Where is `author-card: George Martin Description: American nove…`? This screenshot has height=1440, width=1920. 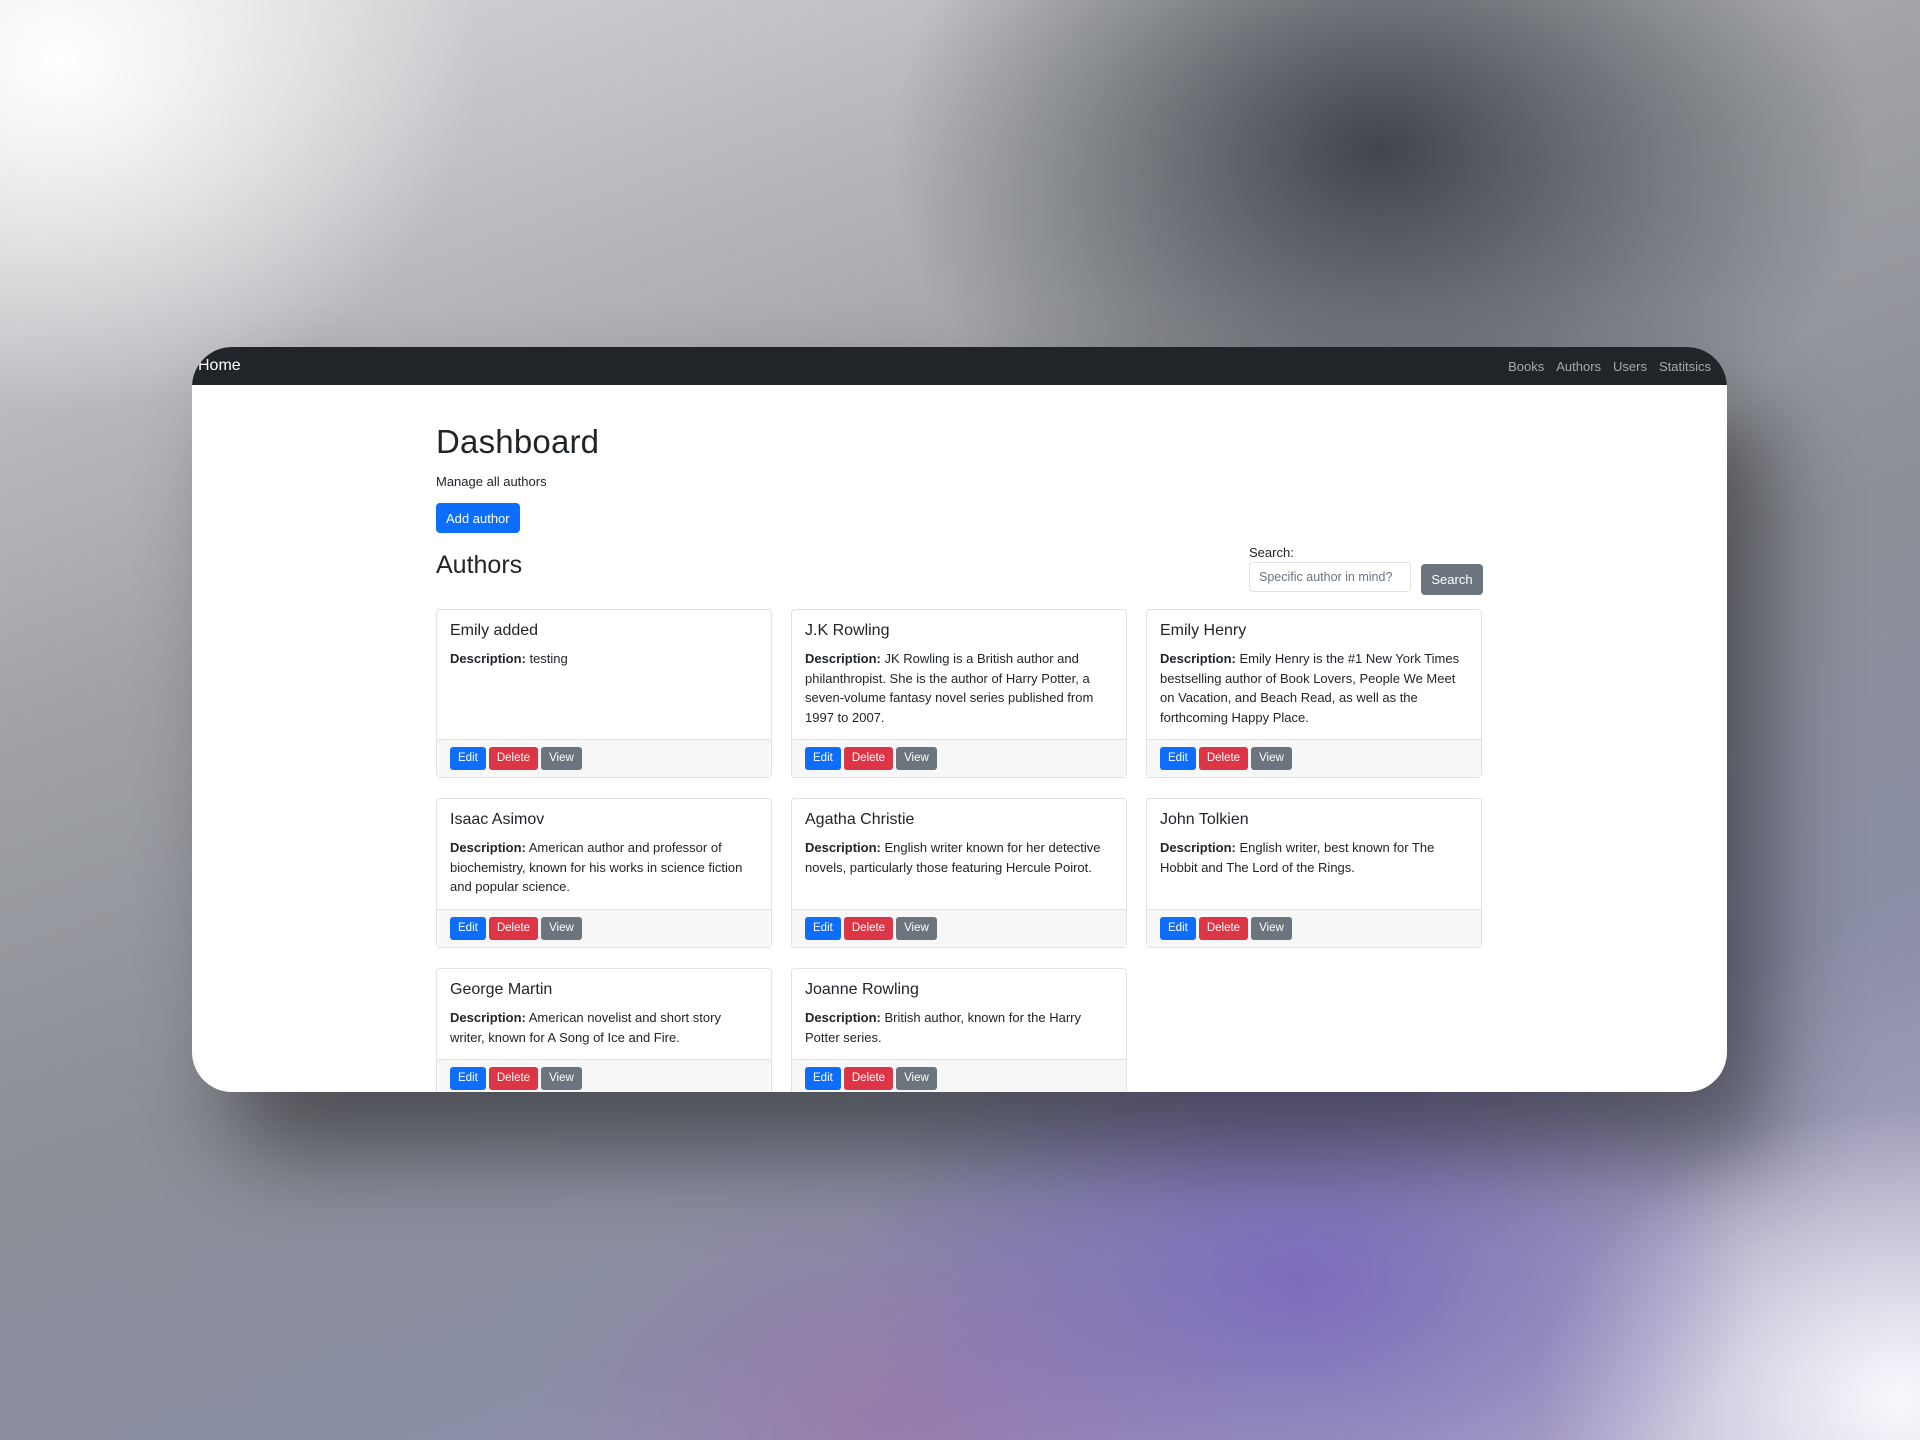 author-card: George Martin Description: American nove… is located at coordinates (604, 1030).